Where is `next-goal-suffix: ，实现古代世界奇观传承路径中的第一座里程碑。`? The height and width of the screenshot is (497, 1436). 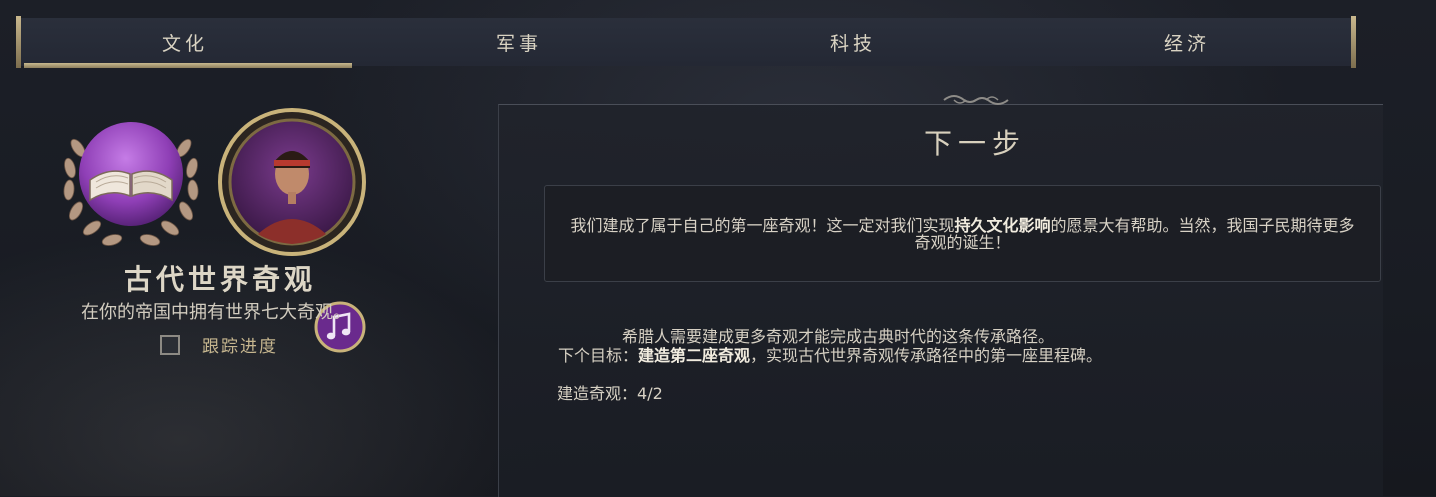
next-goal-suffix: ，实现古代世界奇观传承路径中的第一座里程碑。 is located at coordinates (926, 355).